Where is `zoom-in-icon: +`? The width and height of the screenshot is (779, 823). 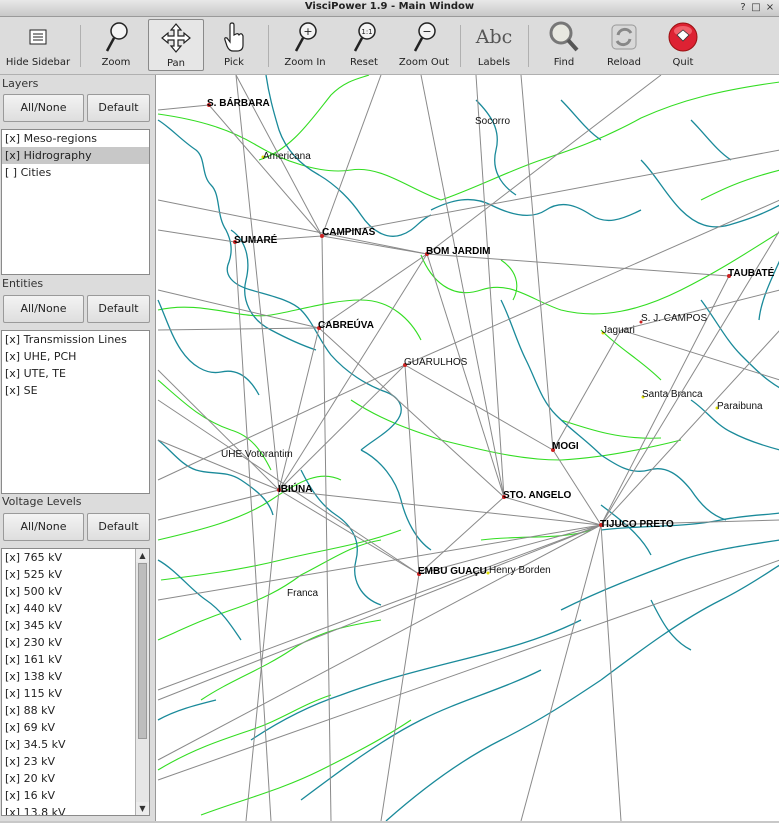
zoom-in-icon: + is located at coordinates (305, 37).